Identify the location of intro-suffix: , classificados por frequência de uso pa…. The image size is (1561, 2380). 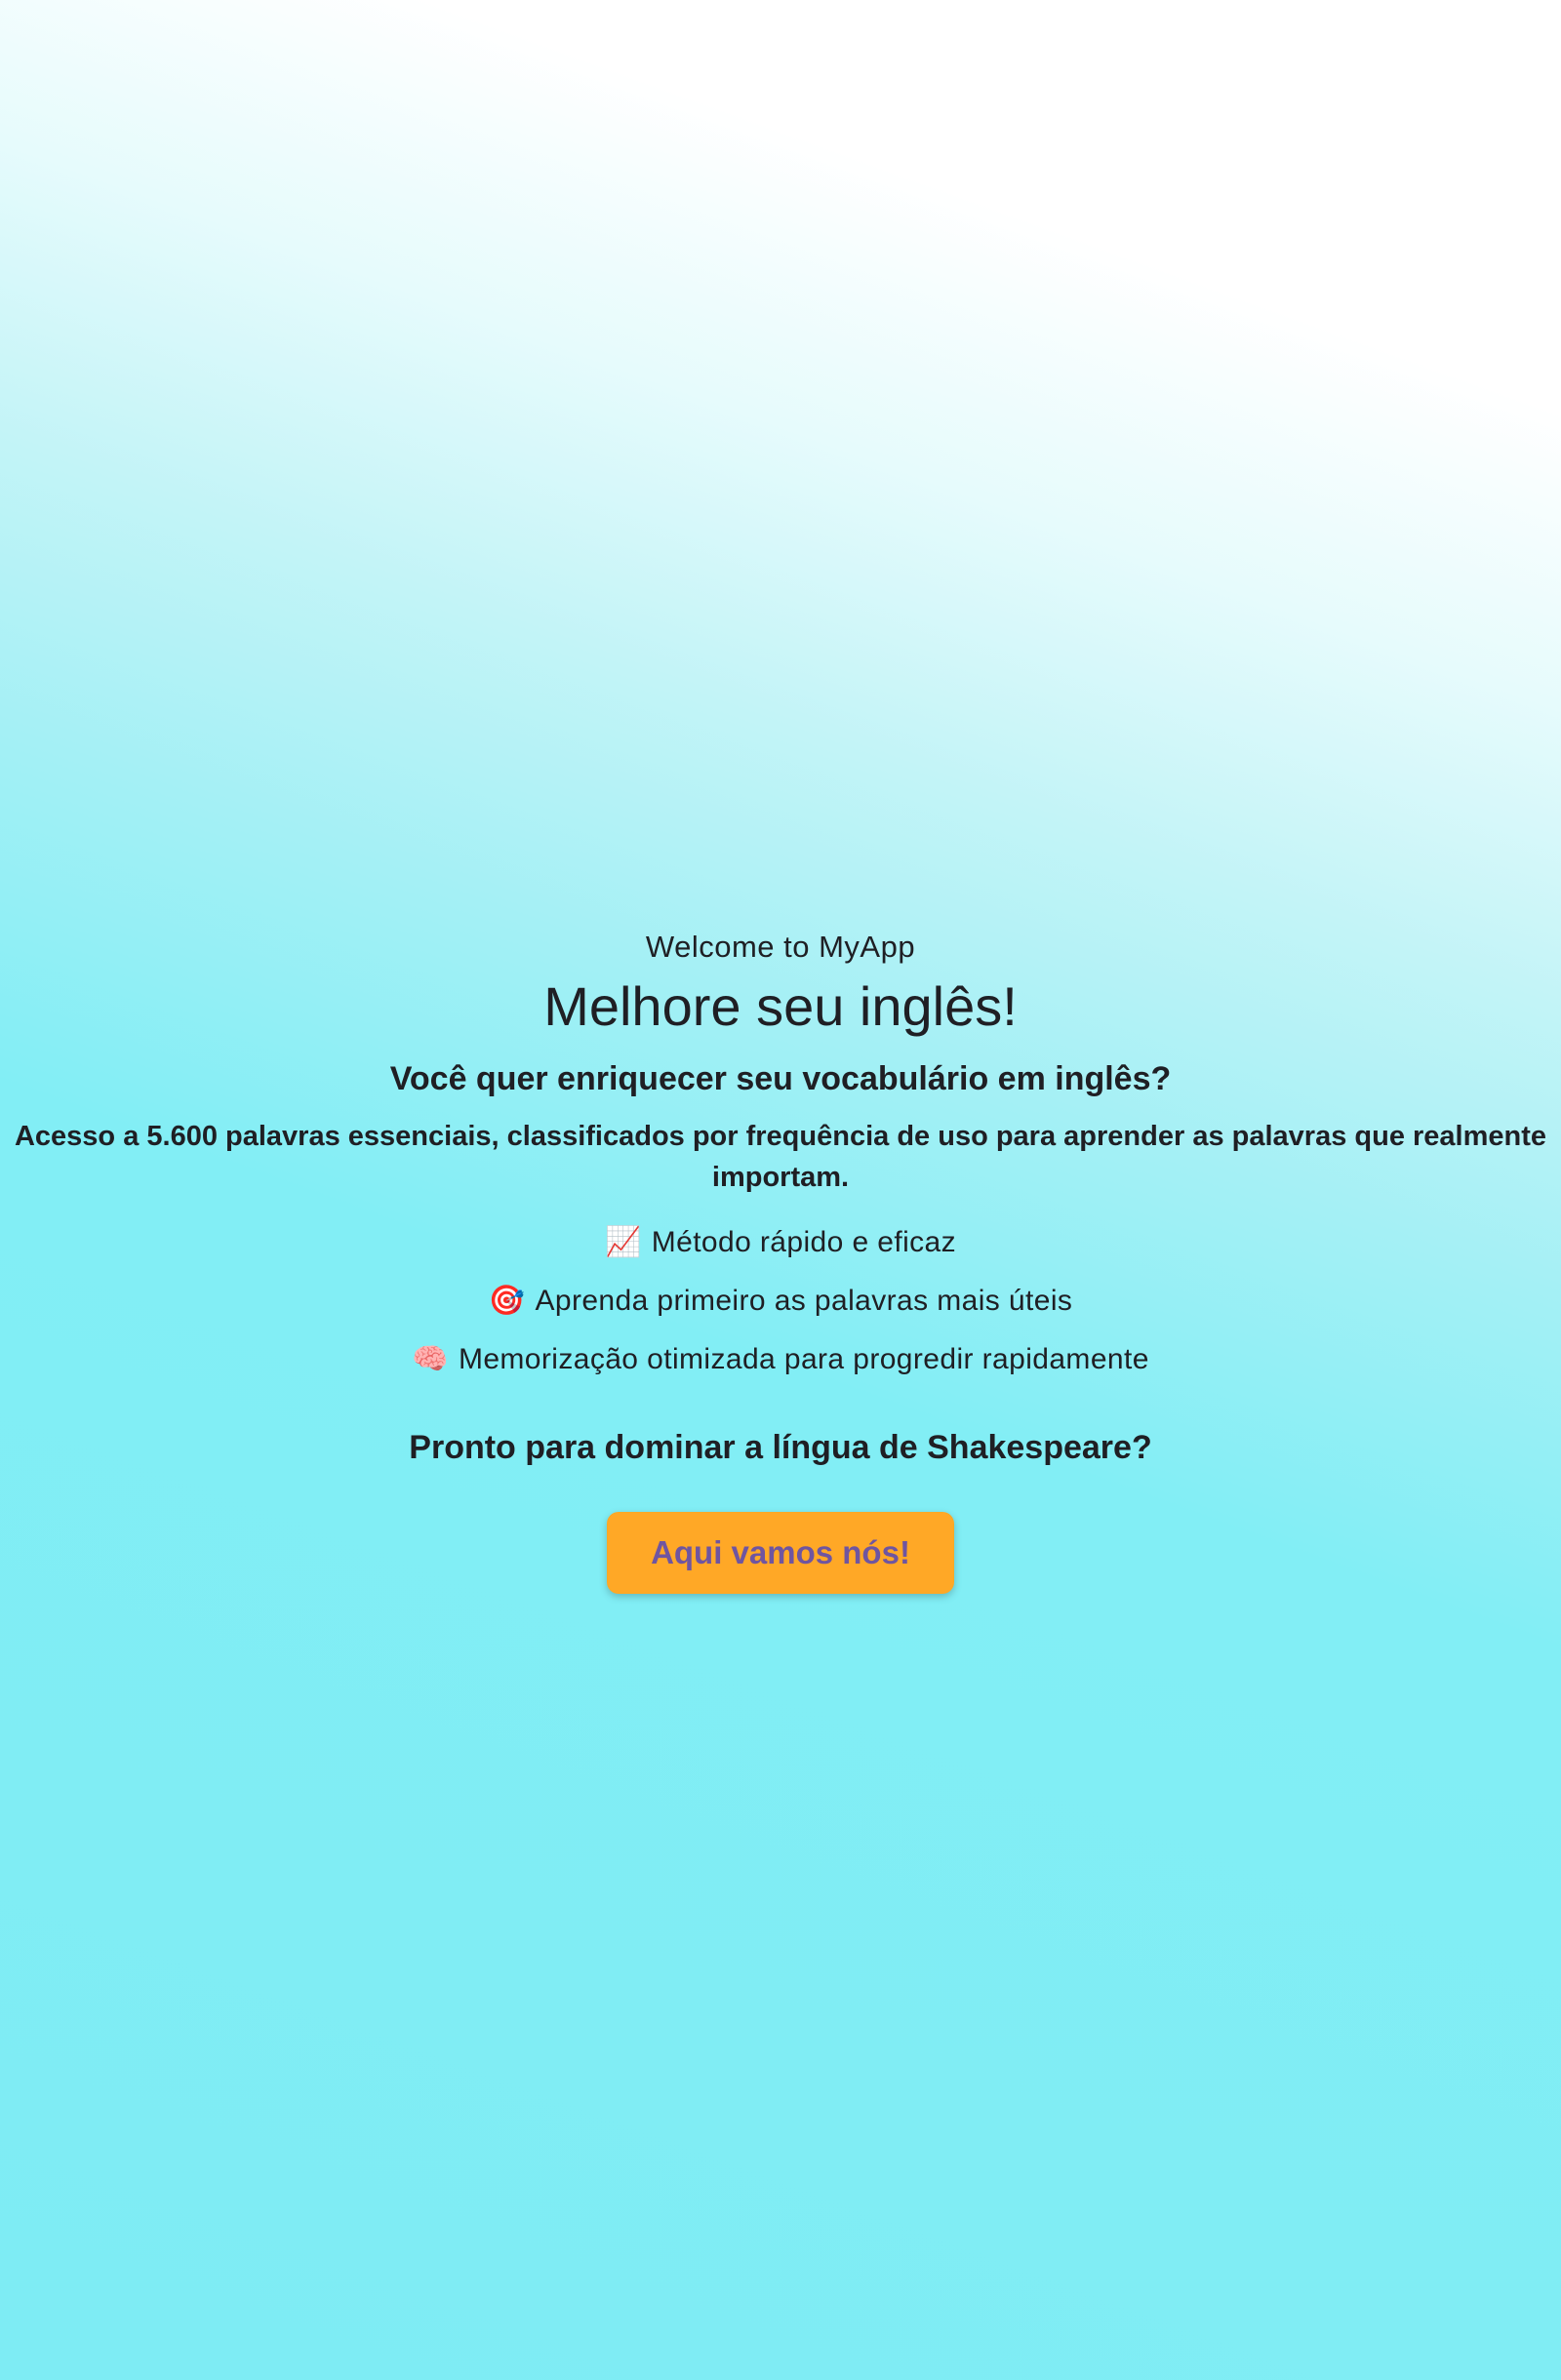
(1019, 1157).